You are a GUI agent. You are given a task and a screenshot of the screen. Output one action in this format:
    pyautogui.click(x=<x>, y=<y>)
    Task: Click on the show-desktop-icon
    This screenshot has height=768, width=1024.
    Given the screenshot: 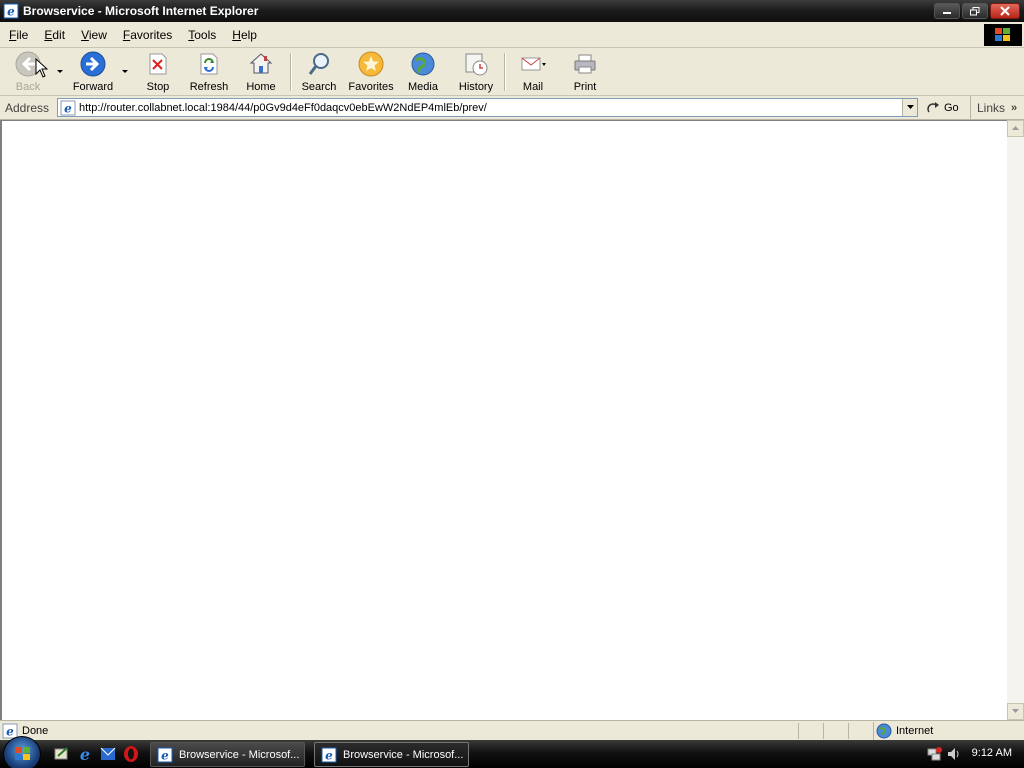 What is the action you would take?
    pyautogui.click(x=62, y=754)
    